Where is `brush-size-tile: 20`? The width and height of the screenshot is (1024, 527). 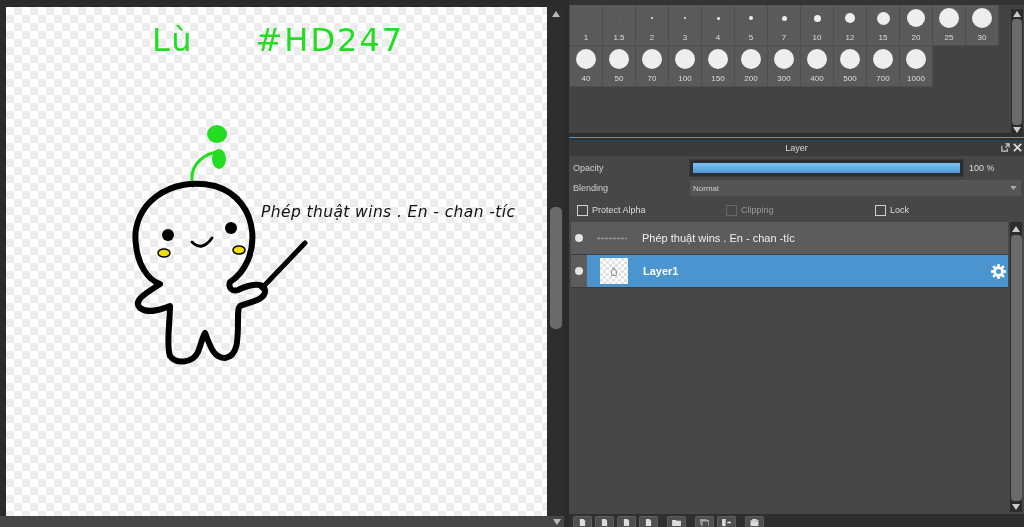 brush-size-tile: 20 is located at coordinates (916, 25).